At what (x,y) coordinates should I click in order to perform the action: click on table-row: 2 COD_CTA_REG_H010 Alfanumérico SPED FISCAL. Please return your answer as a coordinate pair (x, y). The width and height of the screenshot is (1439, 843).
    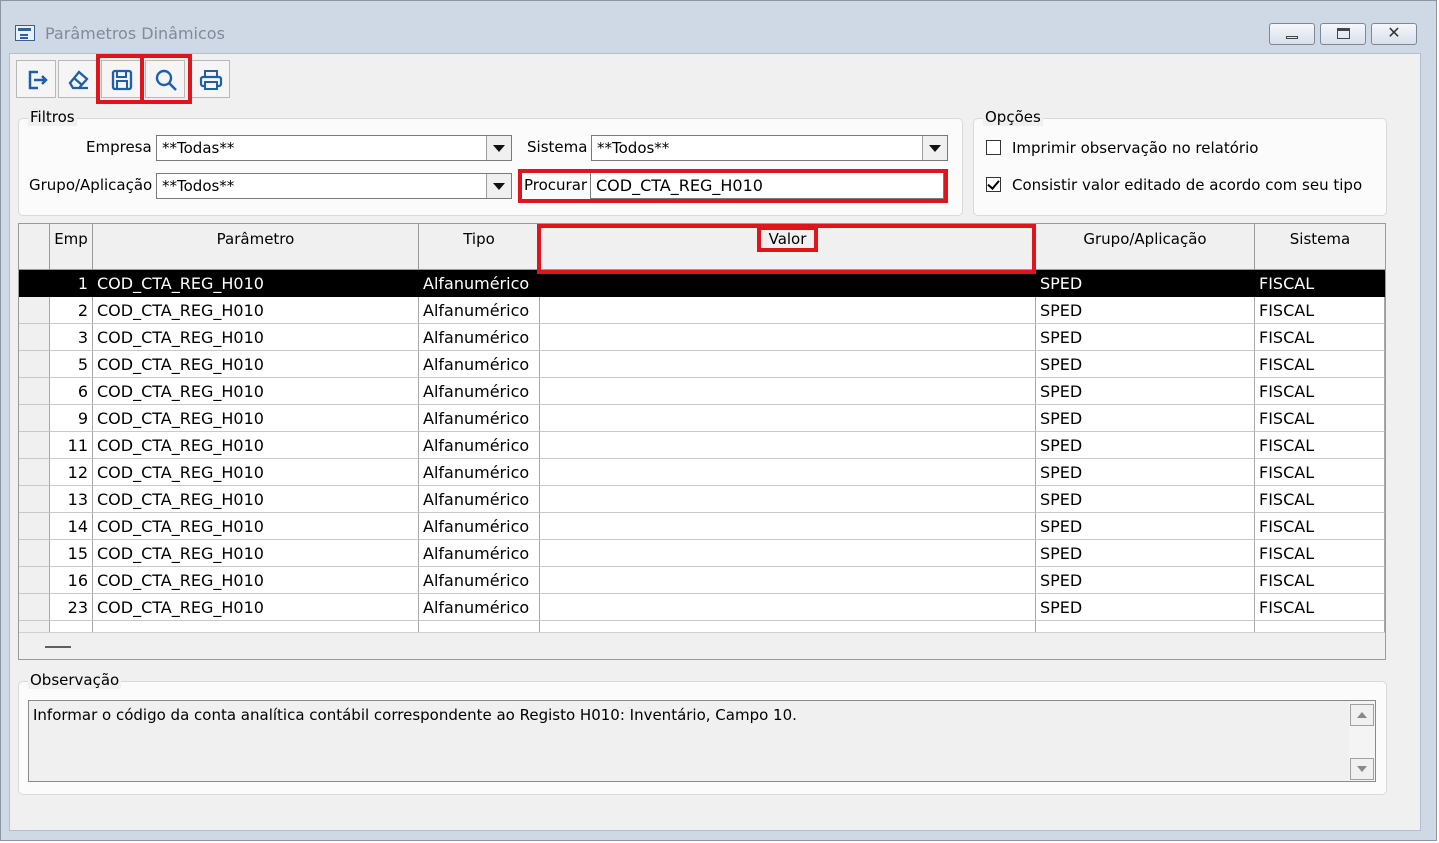
    Looking at the image, I should click on (702, 310).